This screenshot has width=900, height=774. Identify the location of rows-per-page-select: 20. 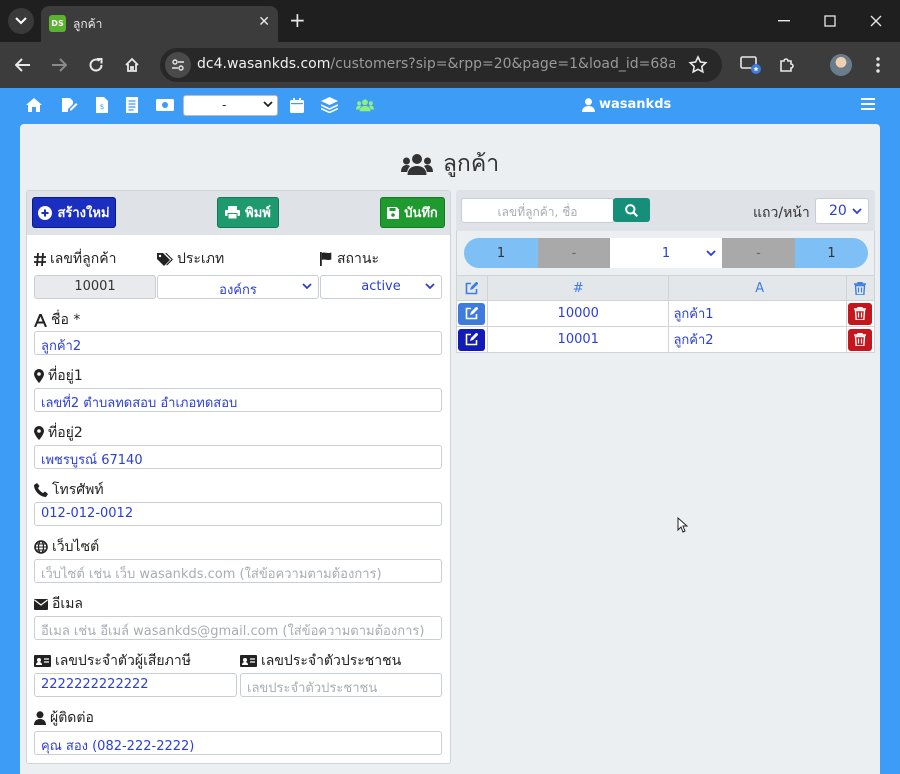
(842, 211).